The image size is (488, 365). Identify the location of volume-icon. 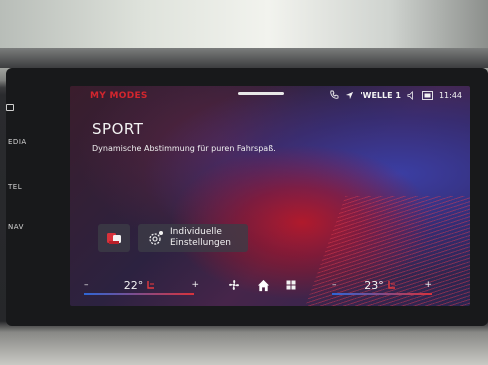
(411, 95).